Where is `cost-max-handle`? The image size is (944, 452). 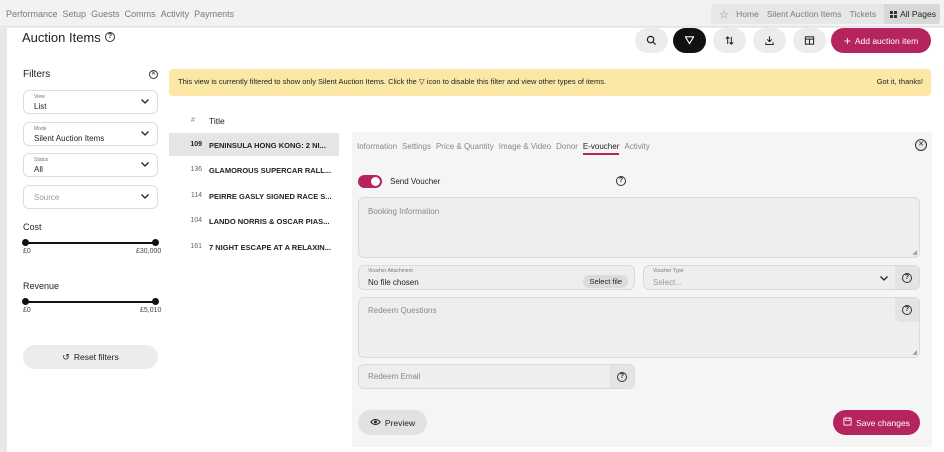
cost-max-handle is located at coordinates (155, 242).